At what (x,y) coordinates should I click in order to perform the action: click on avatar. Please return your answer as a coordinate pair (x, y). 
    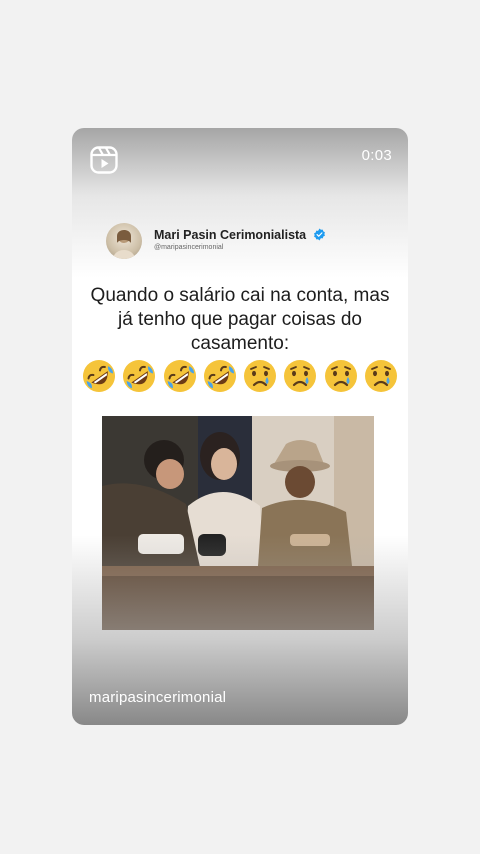
    Looking at the image, I should click on (124, 241).